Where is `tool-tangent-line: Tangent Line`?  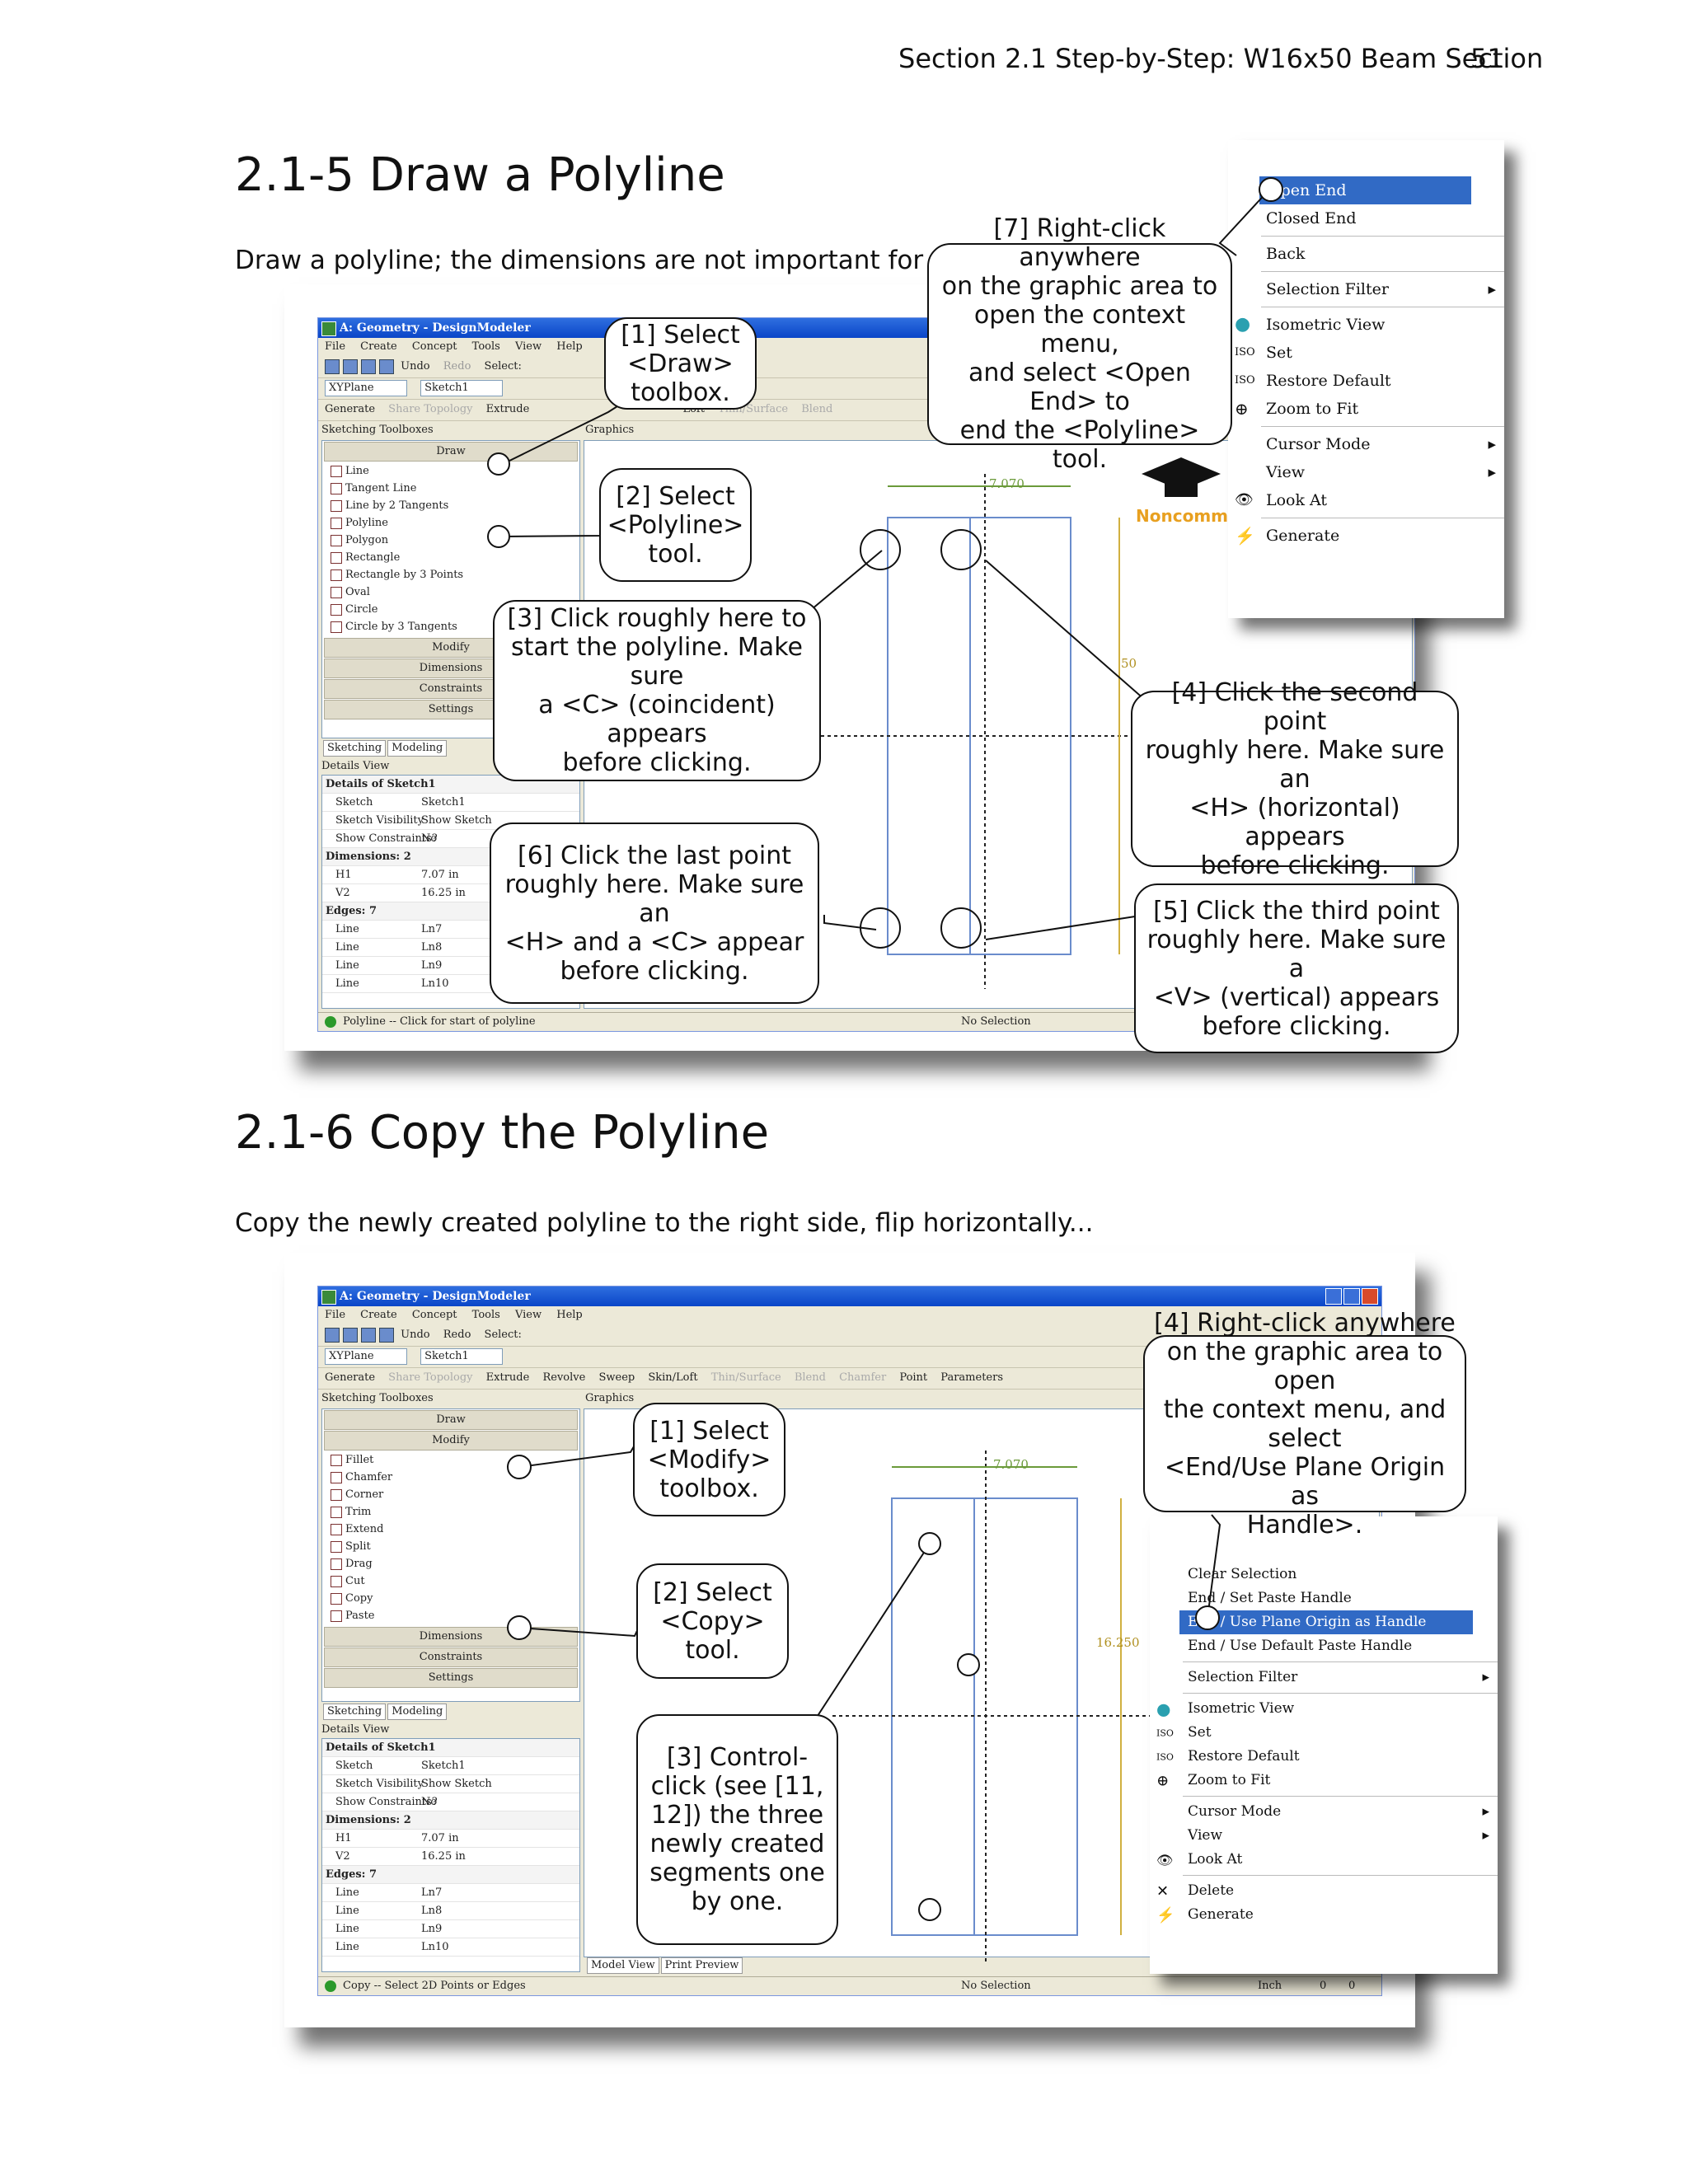
tool-tangent-line: Tangent Line is located at coordinates (450, 488).